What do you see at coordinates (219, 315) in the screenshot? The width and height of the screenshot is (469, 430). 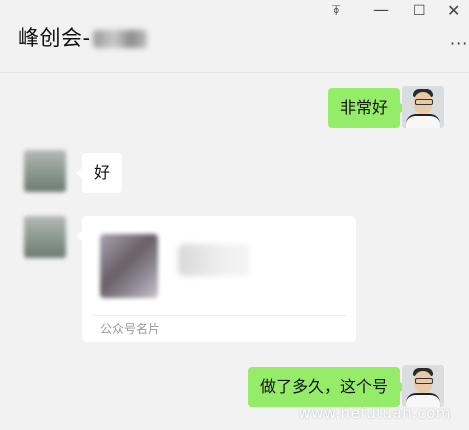 I see `card-divider` at bounding box center [219, 315].